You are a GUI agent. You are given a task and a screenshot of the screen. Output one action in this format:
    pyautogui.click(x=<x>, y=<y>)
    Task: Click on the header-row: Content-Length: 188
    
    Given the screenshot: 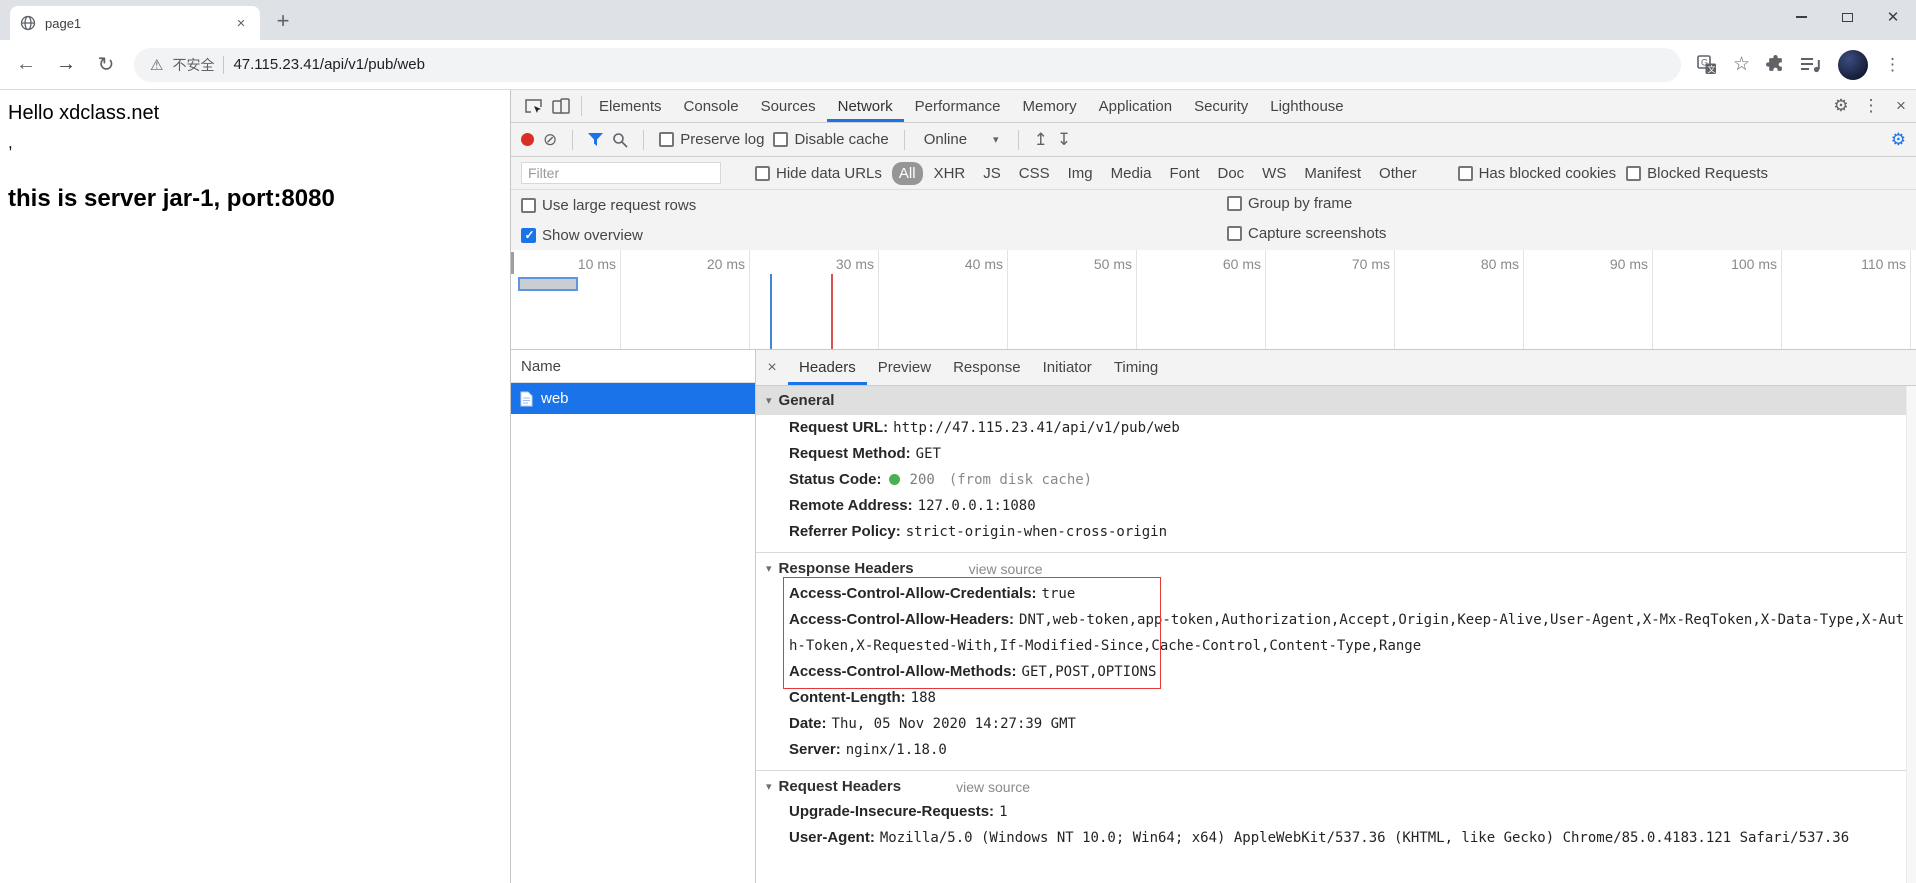 What is the action you would take?
    pyautogui.click(x=1331, y=698)
    